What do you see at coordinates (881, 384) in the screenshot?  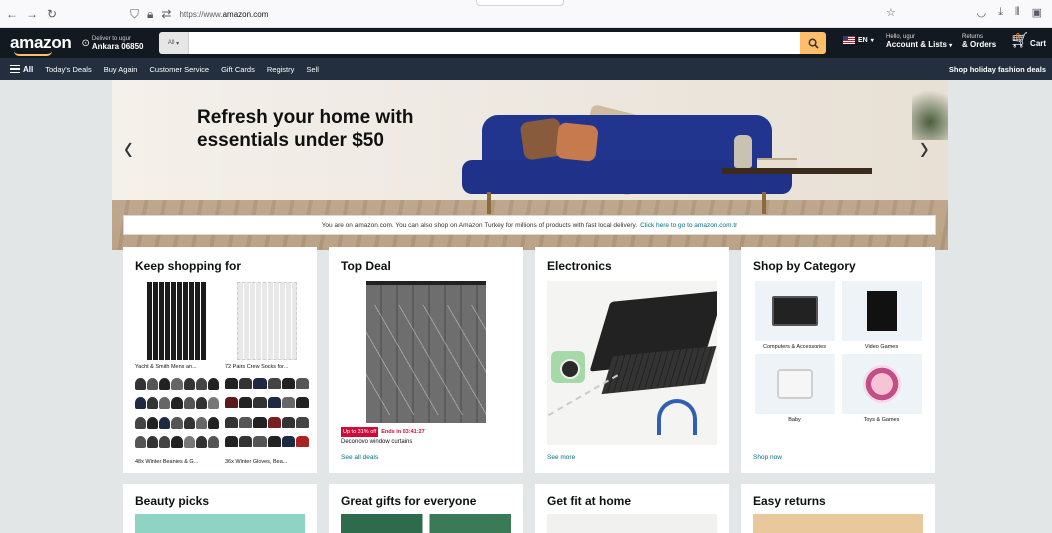 I see `toy-ball-image` at bounding box center [881, 384].